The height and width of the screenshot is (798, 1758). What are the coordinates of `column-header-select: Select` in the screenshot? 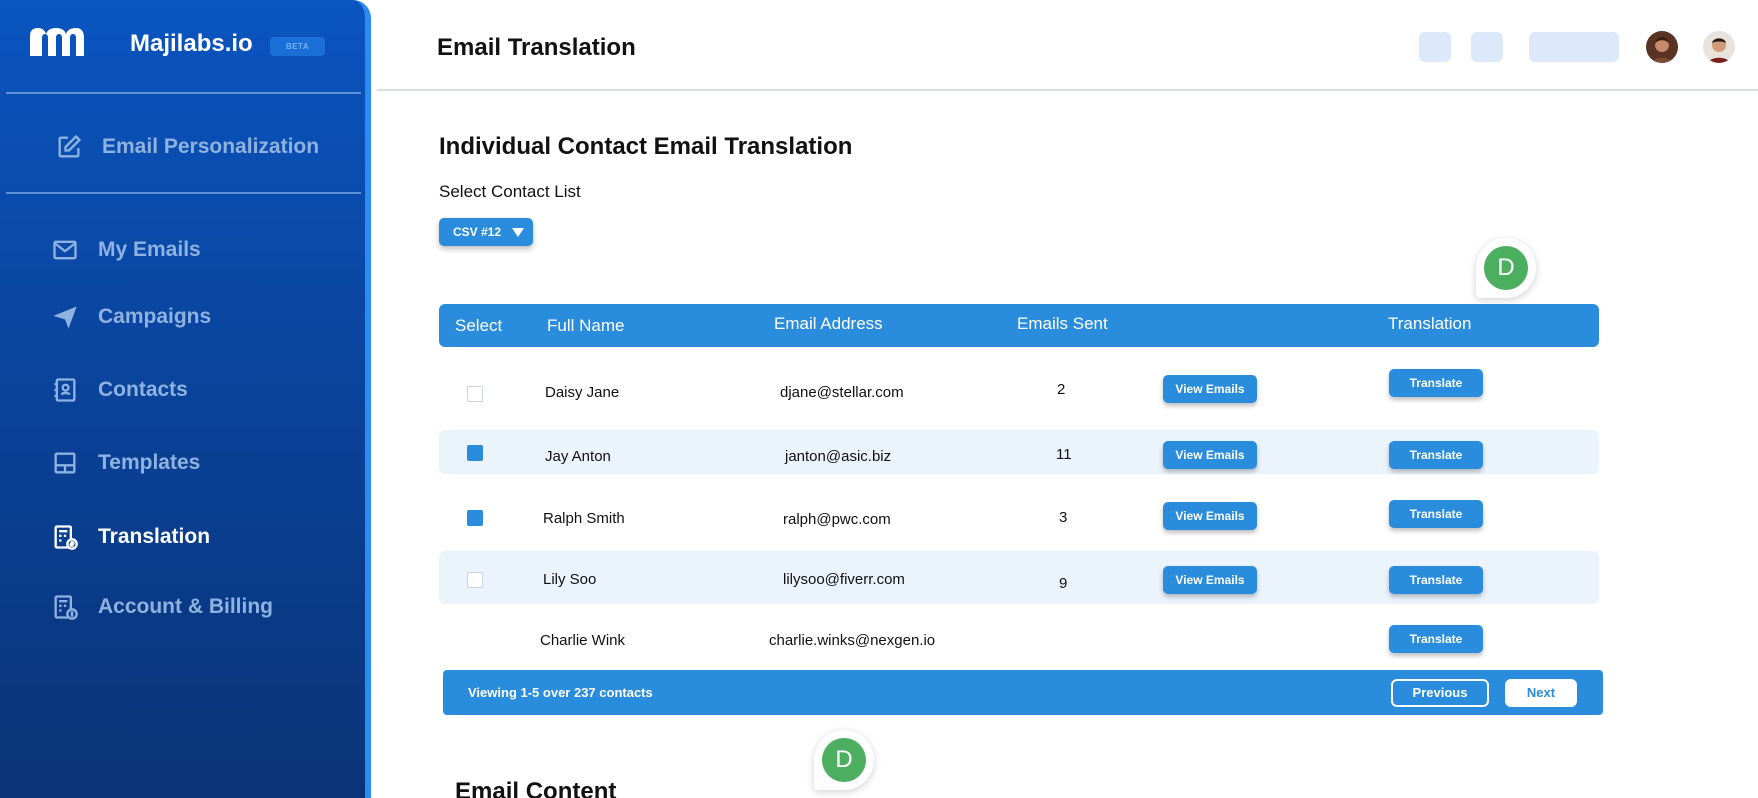 It's located at (479, 325).